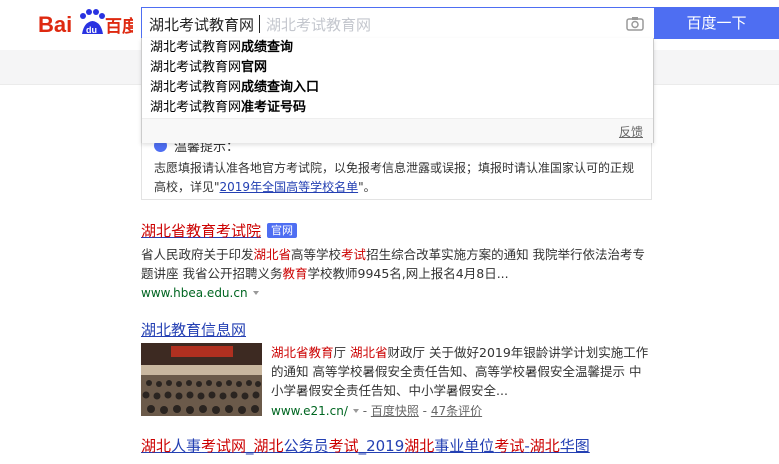  What do you see at coordinates (397, 23) in the screenshot?
I see `search-box: 湖北考试教育网 湖北考试教育网` at bounding box center [397, 23].